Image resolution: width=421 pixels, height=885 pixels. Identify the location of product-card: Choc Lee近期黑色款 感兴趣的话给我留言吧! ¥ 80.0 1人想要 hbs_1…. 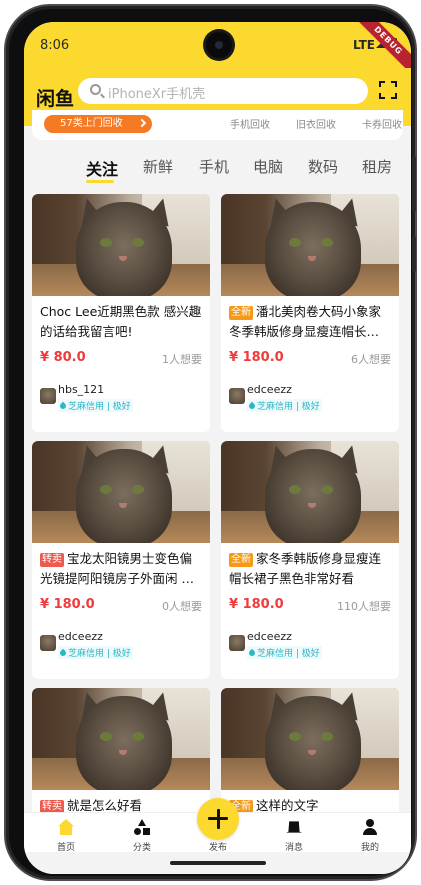
(121, 313).